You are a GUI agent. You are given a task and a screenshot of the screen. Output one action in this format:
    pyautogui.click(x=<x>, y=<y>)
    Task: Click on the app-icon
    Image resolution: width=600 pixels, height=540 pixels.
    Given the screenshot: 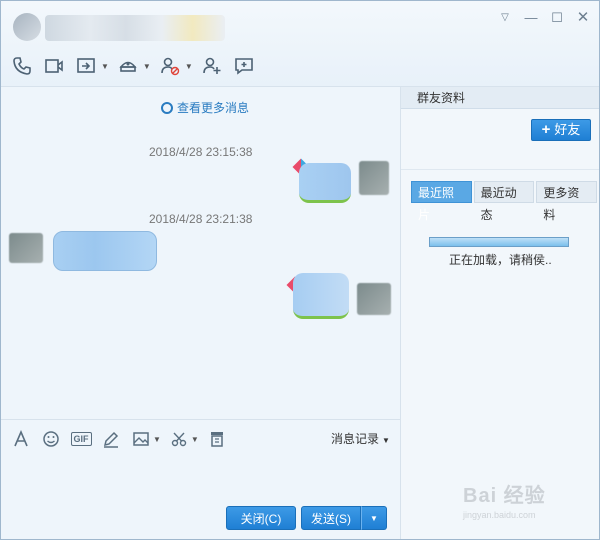 What is the action you would take?
    pyautogui.click(x=128, y=66)
    